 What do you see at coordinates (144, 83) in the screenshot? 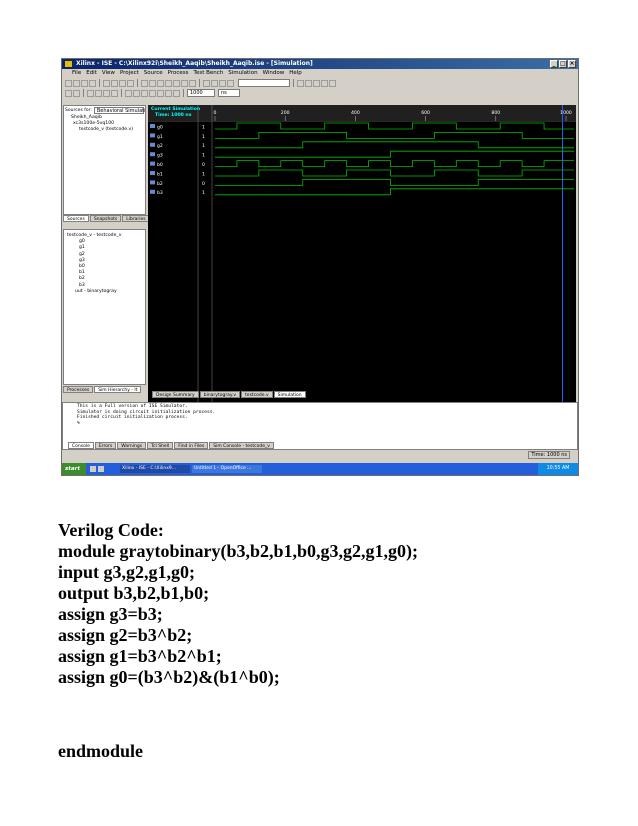
I see `undo-icon` at bounding box center [144, 83].